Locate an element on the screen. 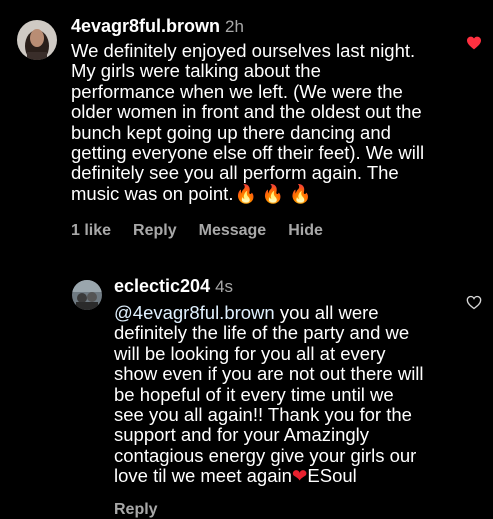 The width and height of the screenshot is (493, 519). message-button: Message is located at coordinates (233, 231).